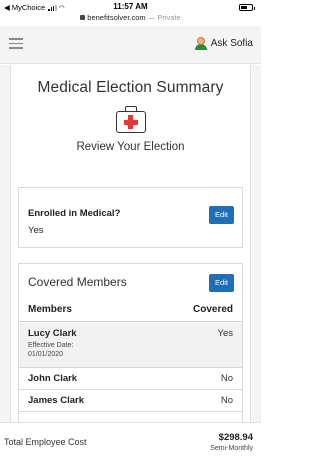 This screenshot has height=465, width=320. Describe the element at coordinates (225, 333) in the screenshot. I see `member-covered-status: Yes` at that location.